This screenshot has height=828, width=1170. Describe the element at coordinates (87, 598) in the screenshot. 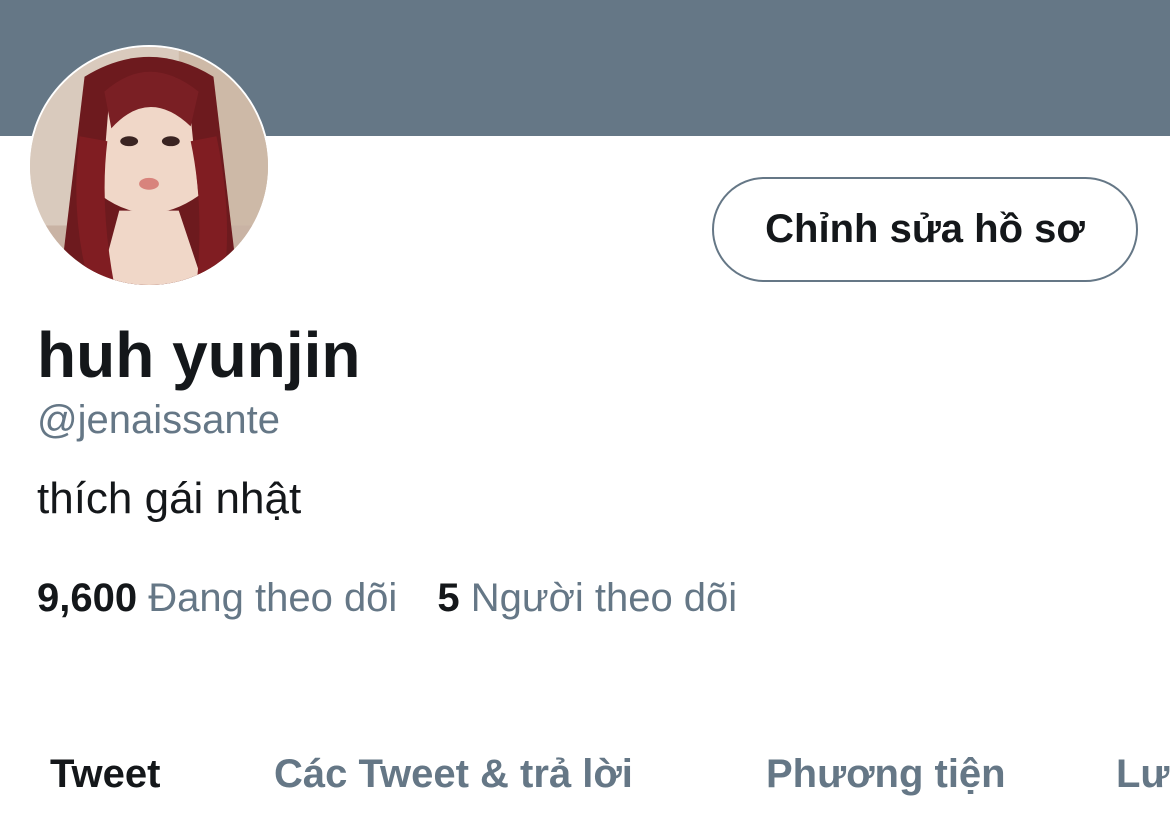

I see `following-count: 9,600` at that location.